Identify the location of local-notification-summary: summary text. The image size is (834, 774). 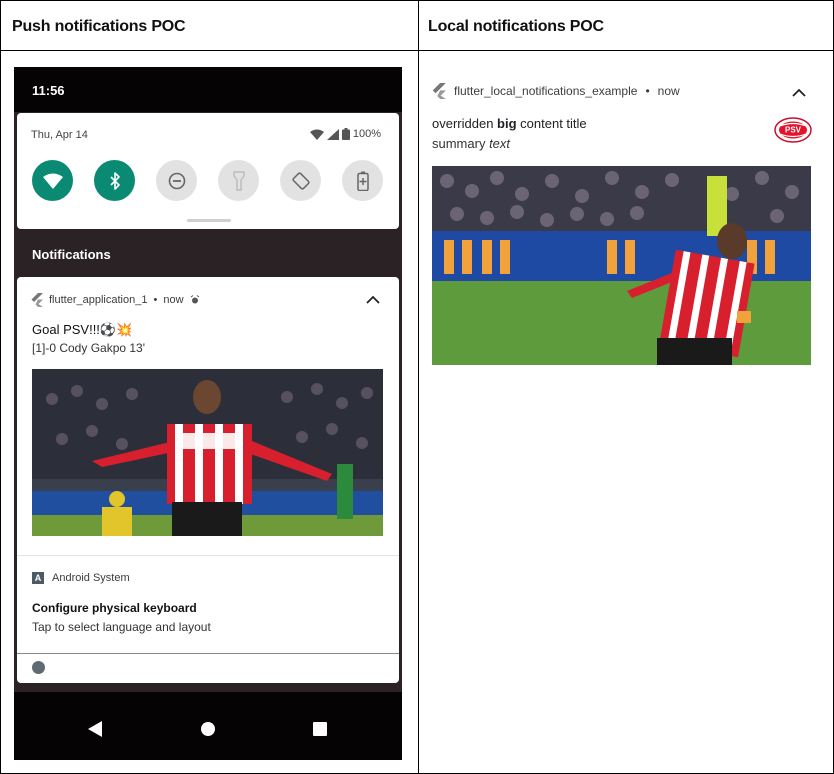
(471, 143).